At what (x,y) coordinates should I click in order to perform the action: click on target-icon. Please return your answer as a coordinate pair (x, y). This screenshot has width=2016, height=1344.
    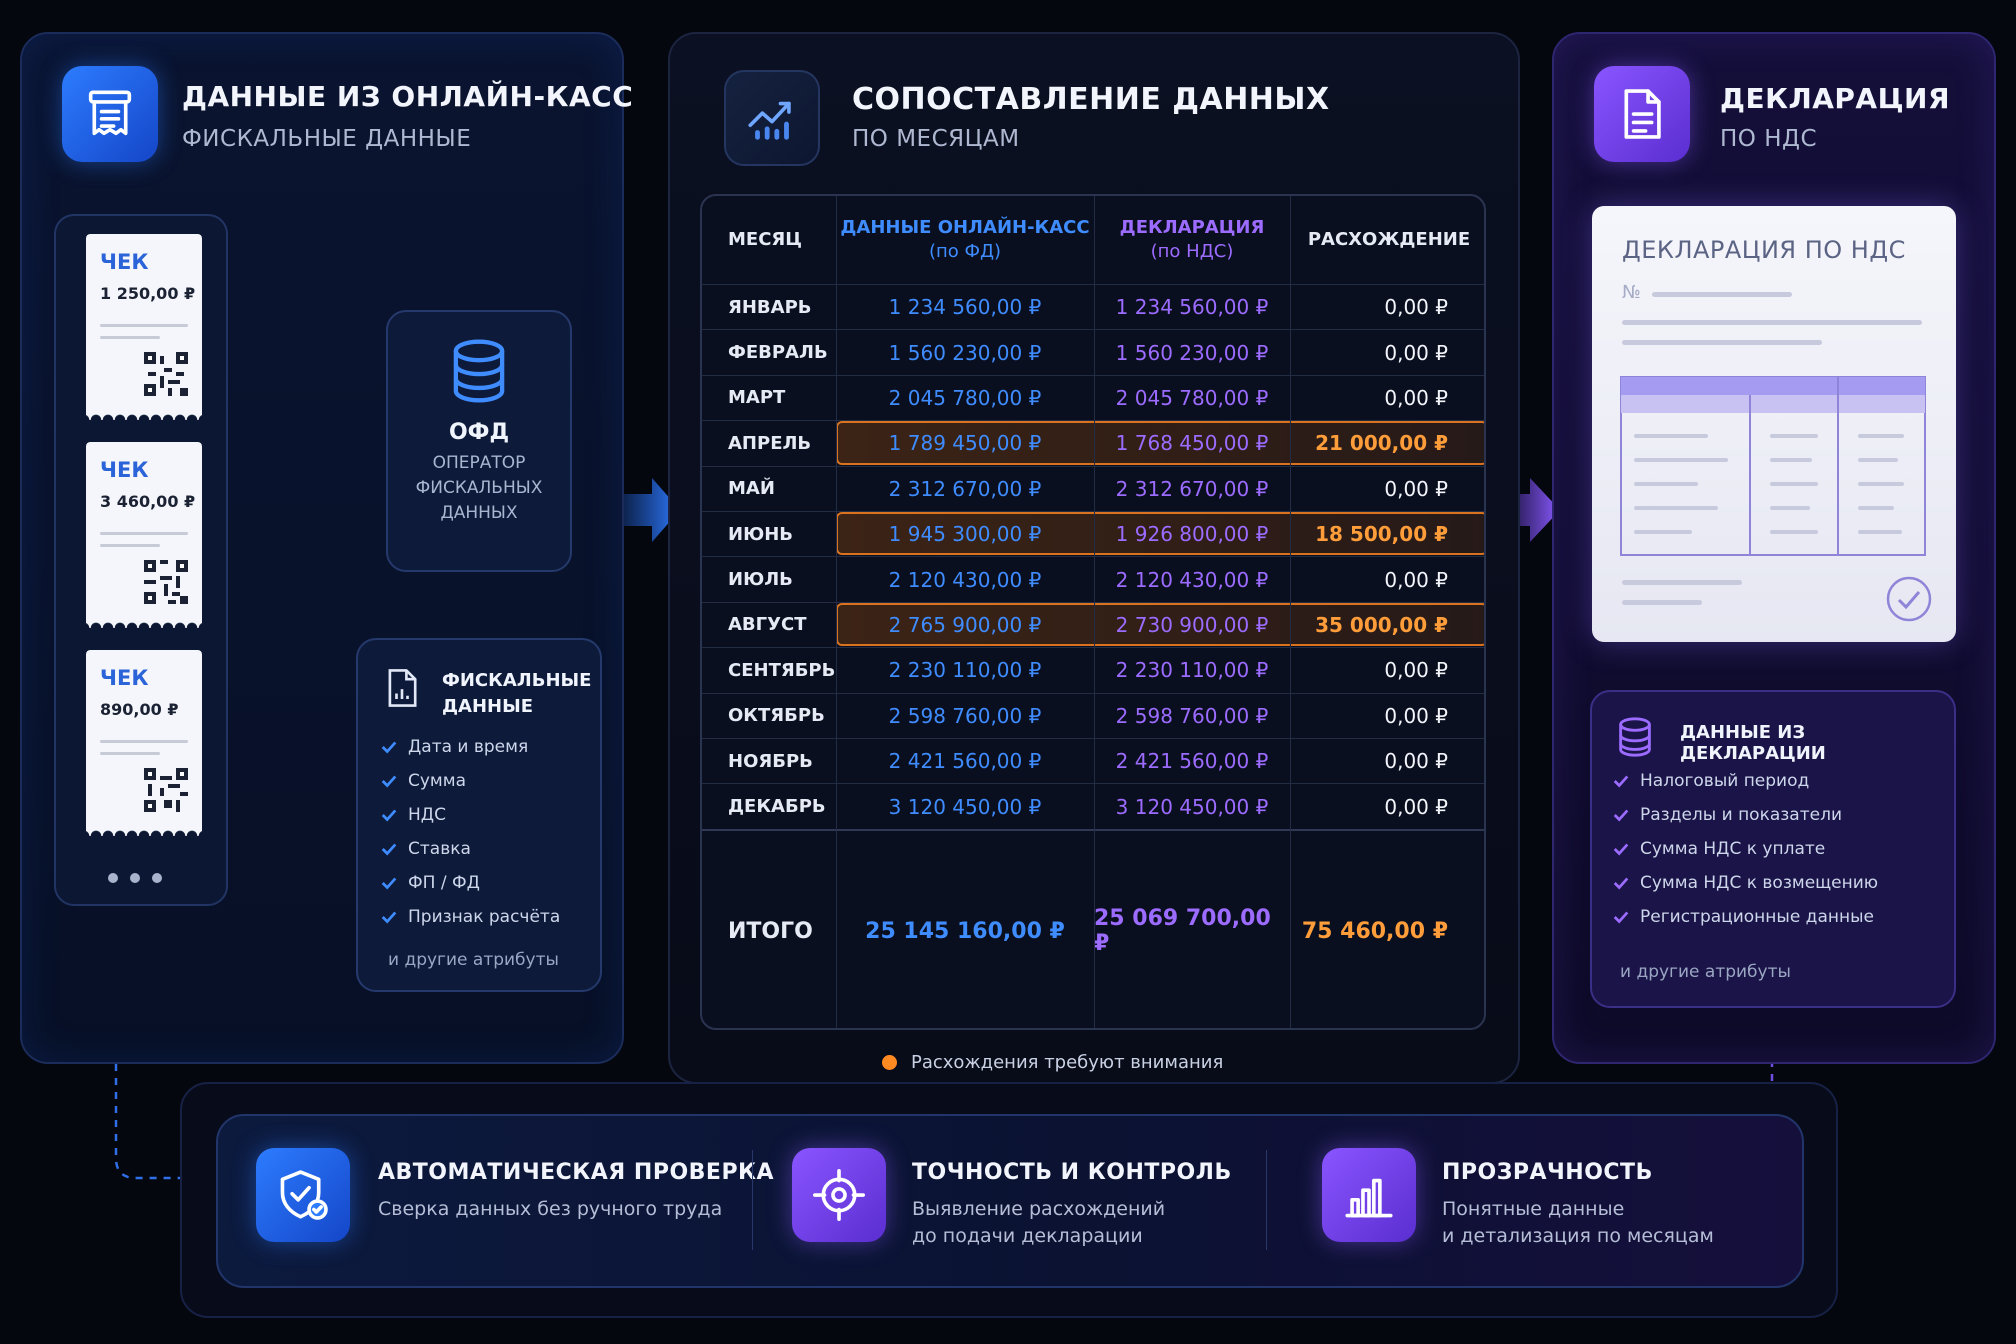
    Looking at the image, I should click on (839, 1195).